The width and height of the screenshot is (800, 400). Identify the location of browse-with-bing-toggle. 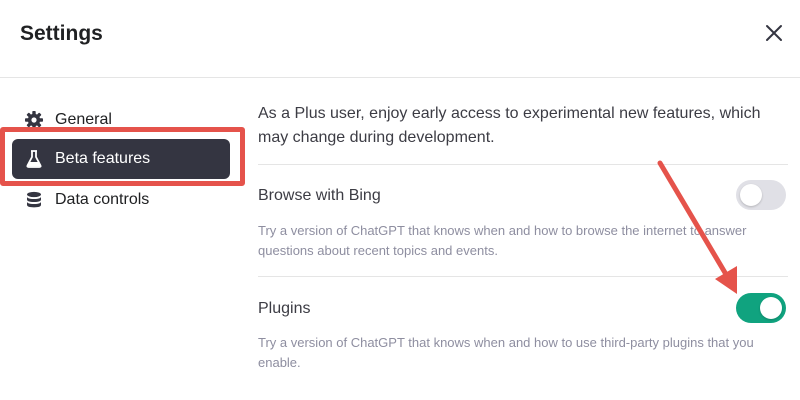
(761, 195).